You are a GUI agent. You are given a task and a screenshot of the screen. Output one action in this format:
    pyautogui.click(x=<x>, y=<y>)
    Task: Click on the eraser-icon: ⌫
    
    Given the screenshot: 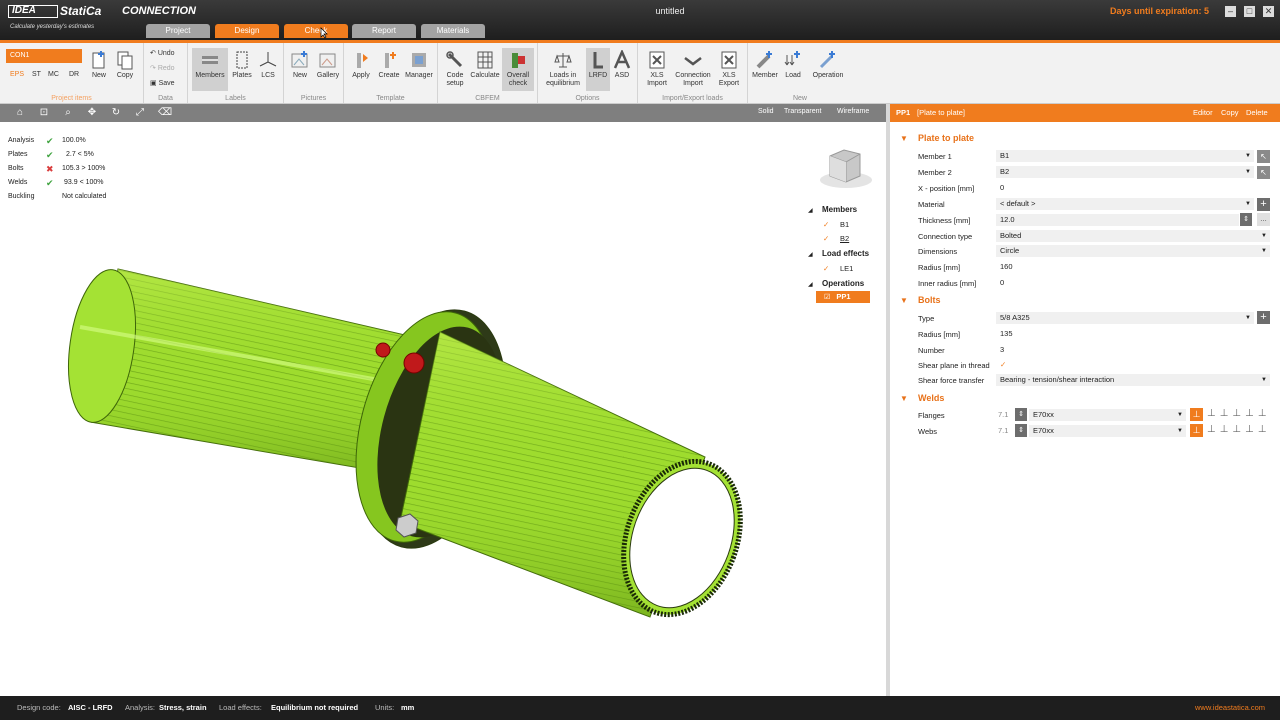 What is the action you would take?
    pyautogui.click(x=165, y=113)
    